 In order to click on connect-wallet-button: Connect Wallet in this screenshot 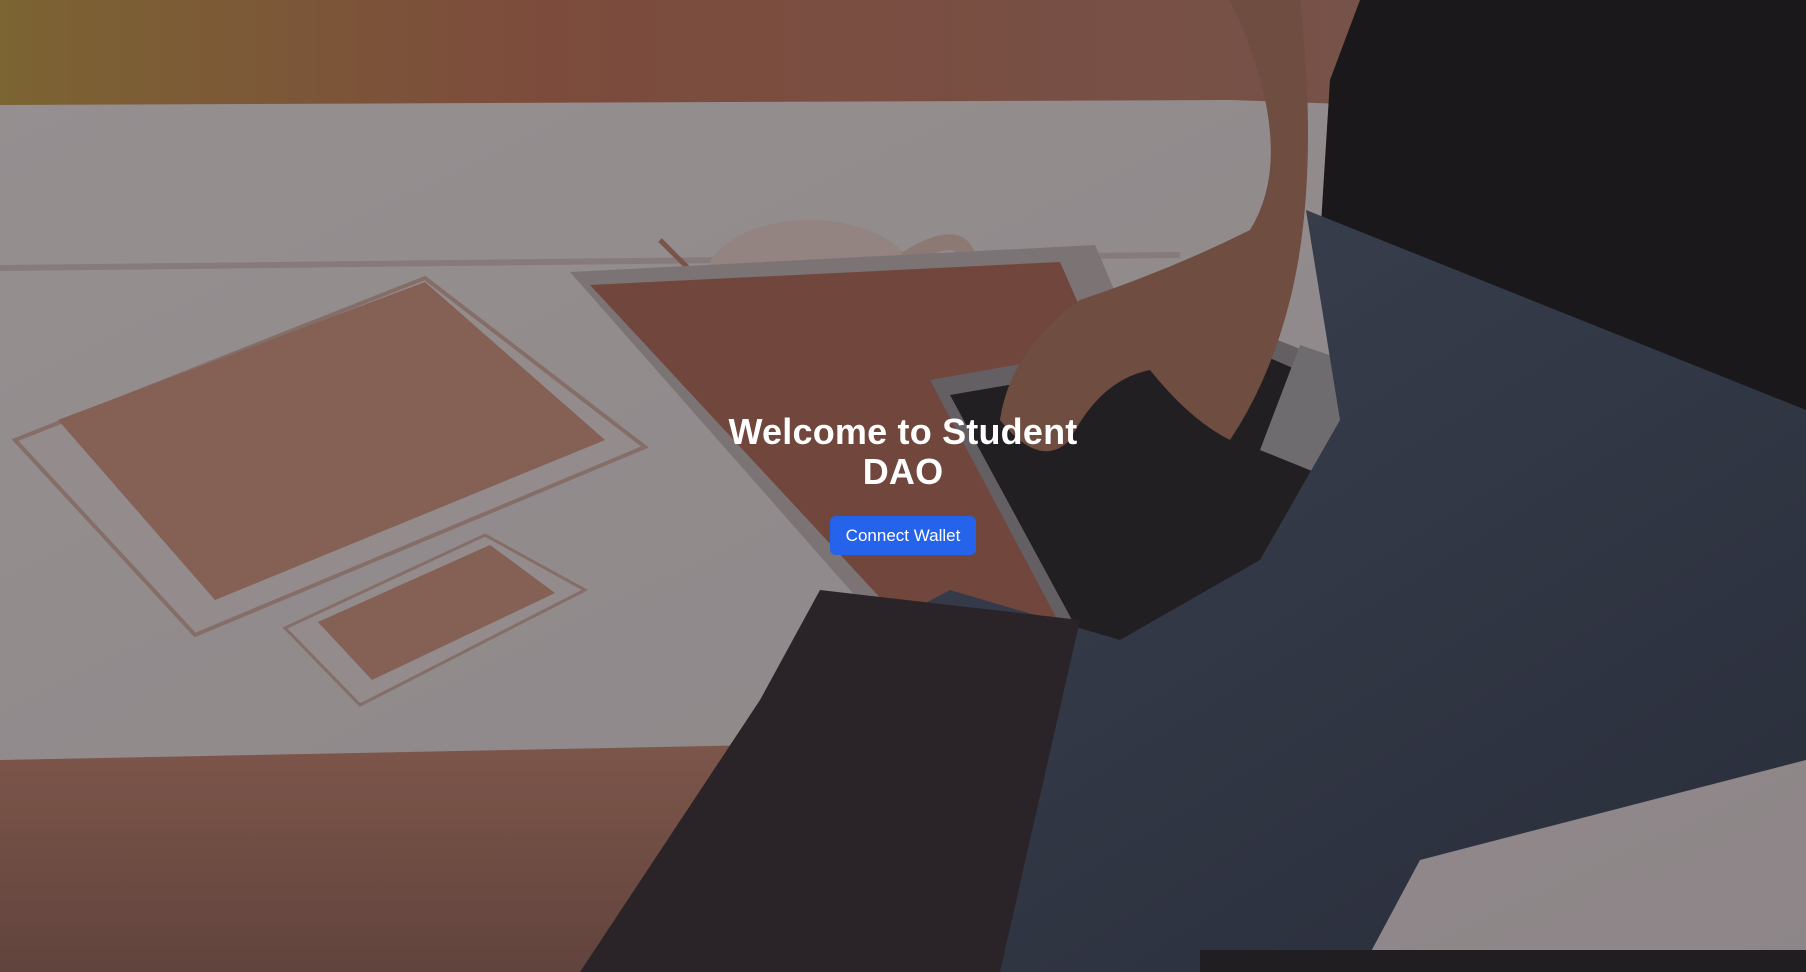, I will do `click(903, 535)`.